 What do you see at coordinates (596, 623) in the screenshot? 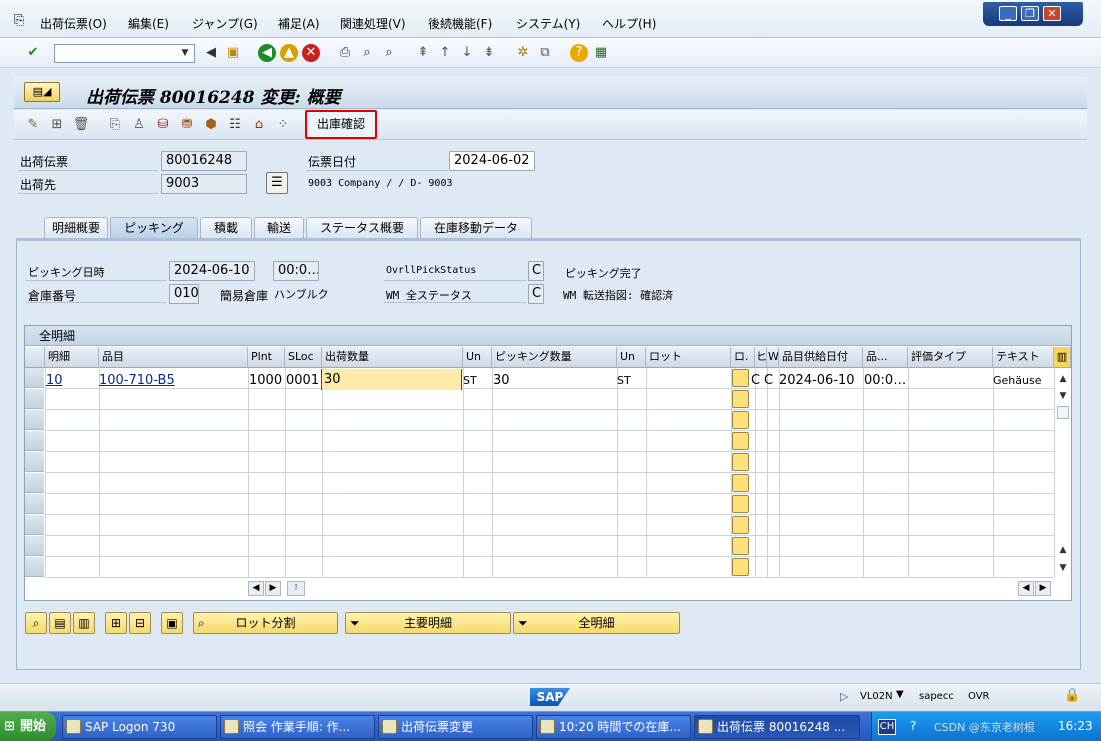
I see `all-items-button: ⏷ 全明細` at bounding box center [596, 623].